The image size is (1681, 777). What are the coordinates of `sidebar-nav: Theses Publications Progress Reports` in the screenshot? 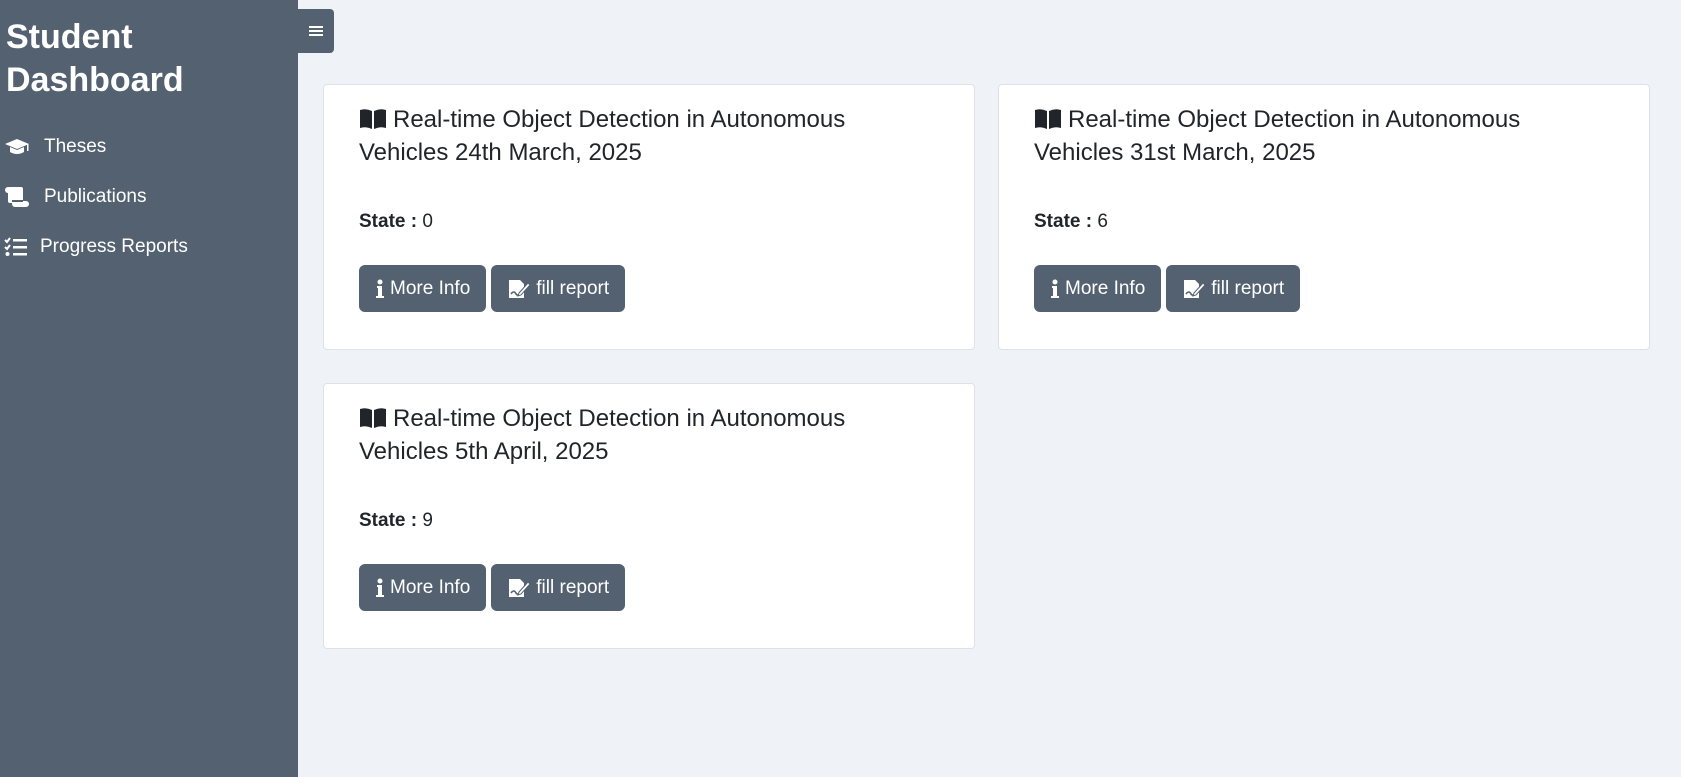 It's located at (149, 197).